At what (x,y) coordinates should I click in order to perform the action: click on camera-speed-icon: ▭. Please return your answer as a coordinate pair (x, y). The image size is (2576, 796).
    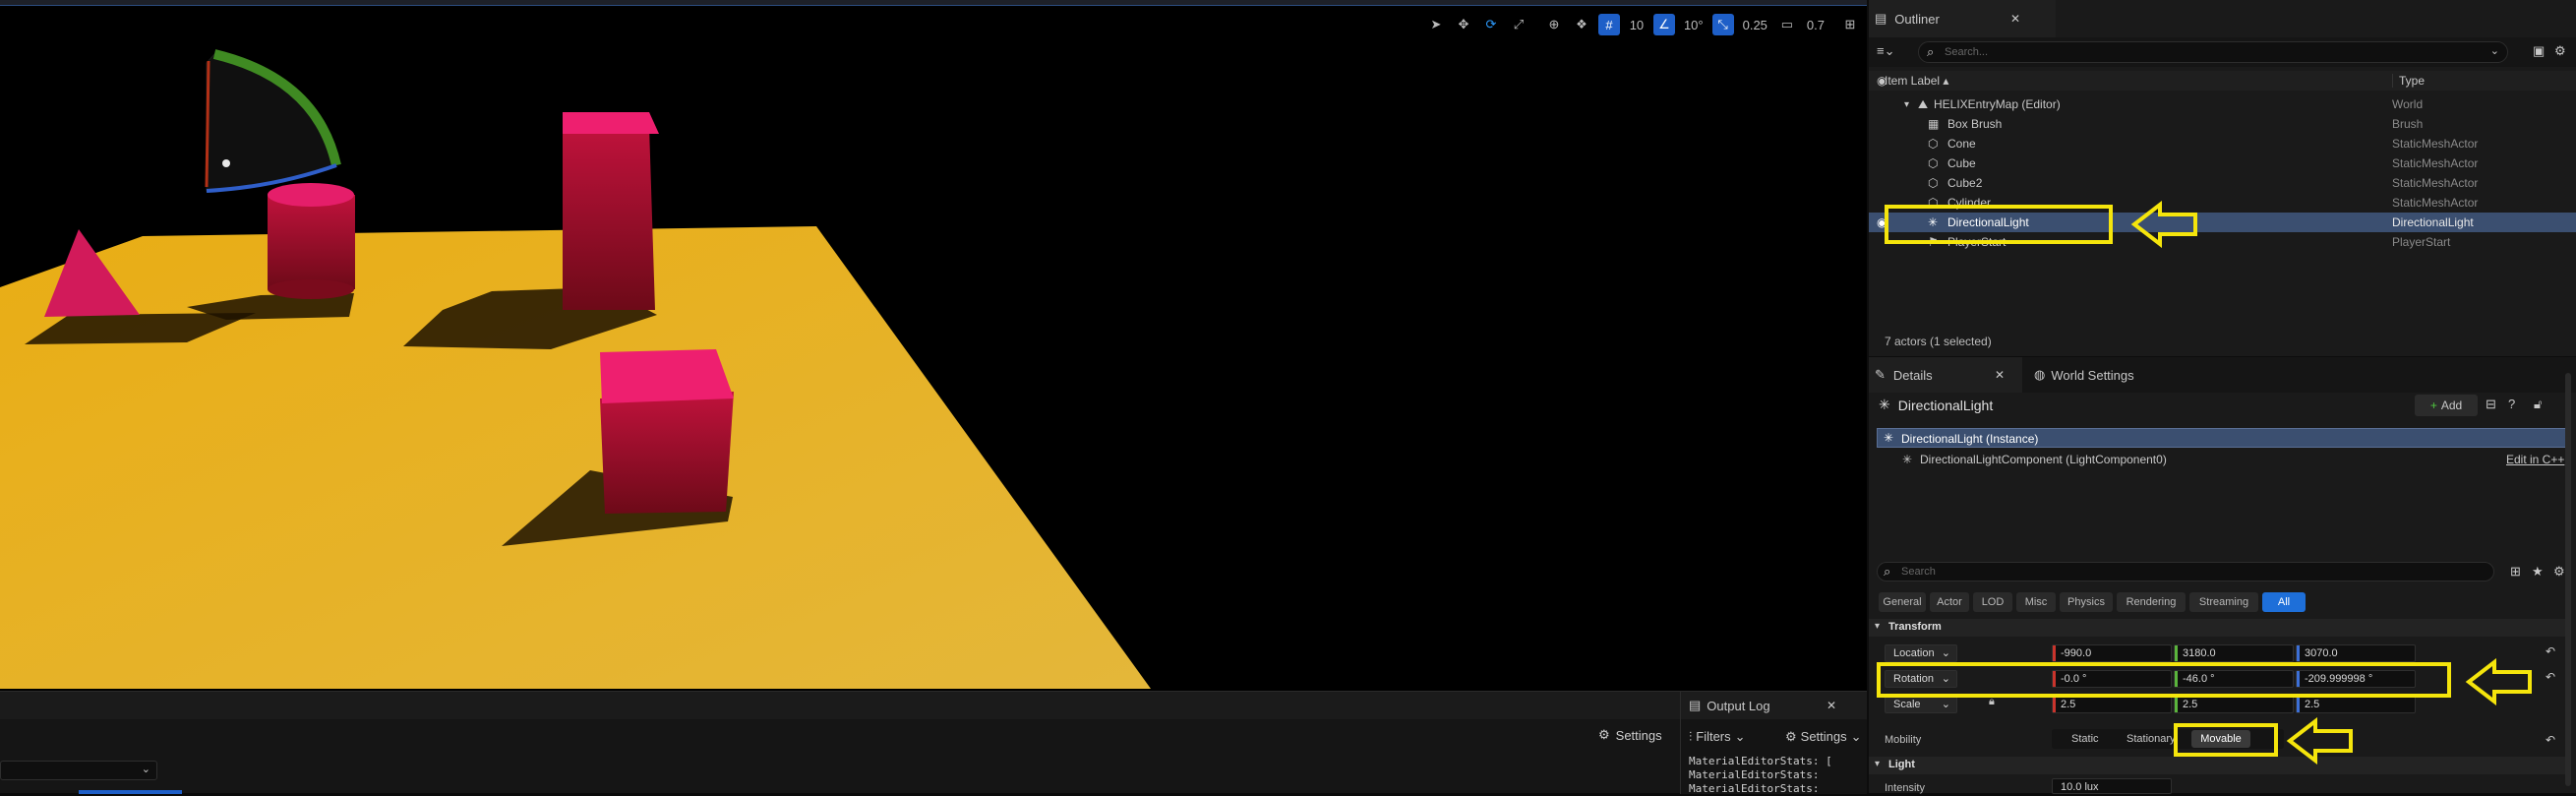
    Looking at the image, I should click on (1787, 24).